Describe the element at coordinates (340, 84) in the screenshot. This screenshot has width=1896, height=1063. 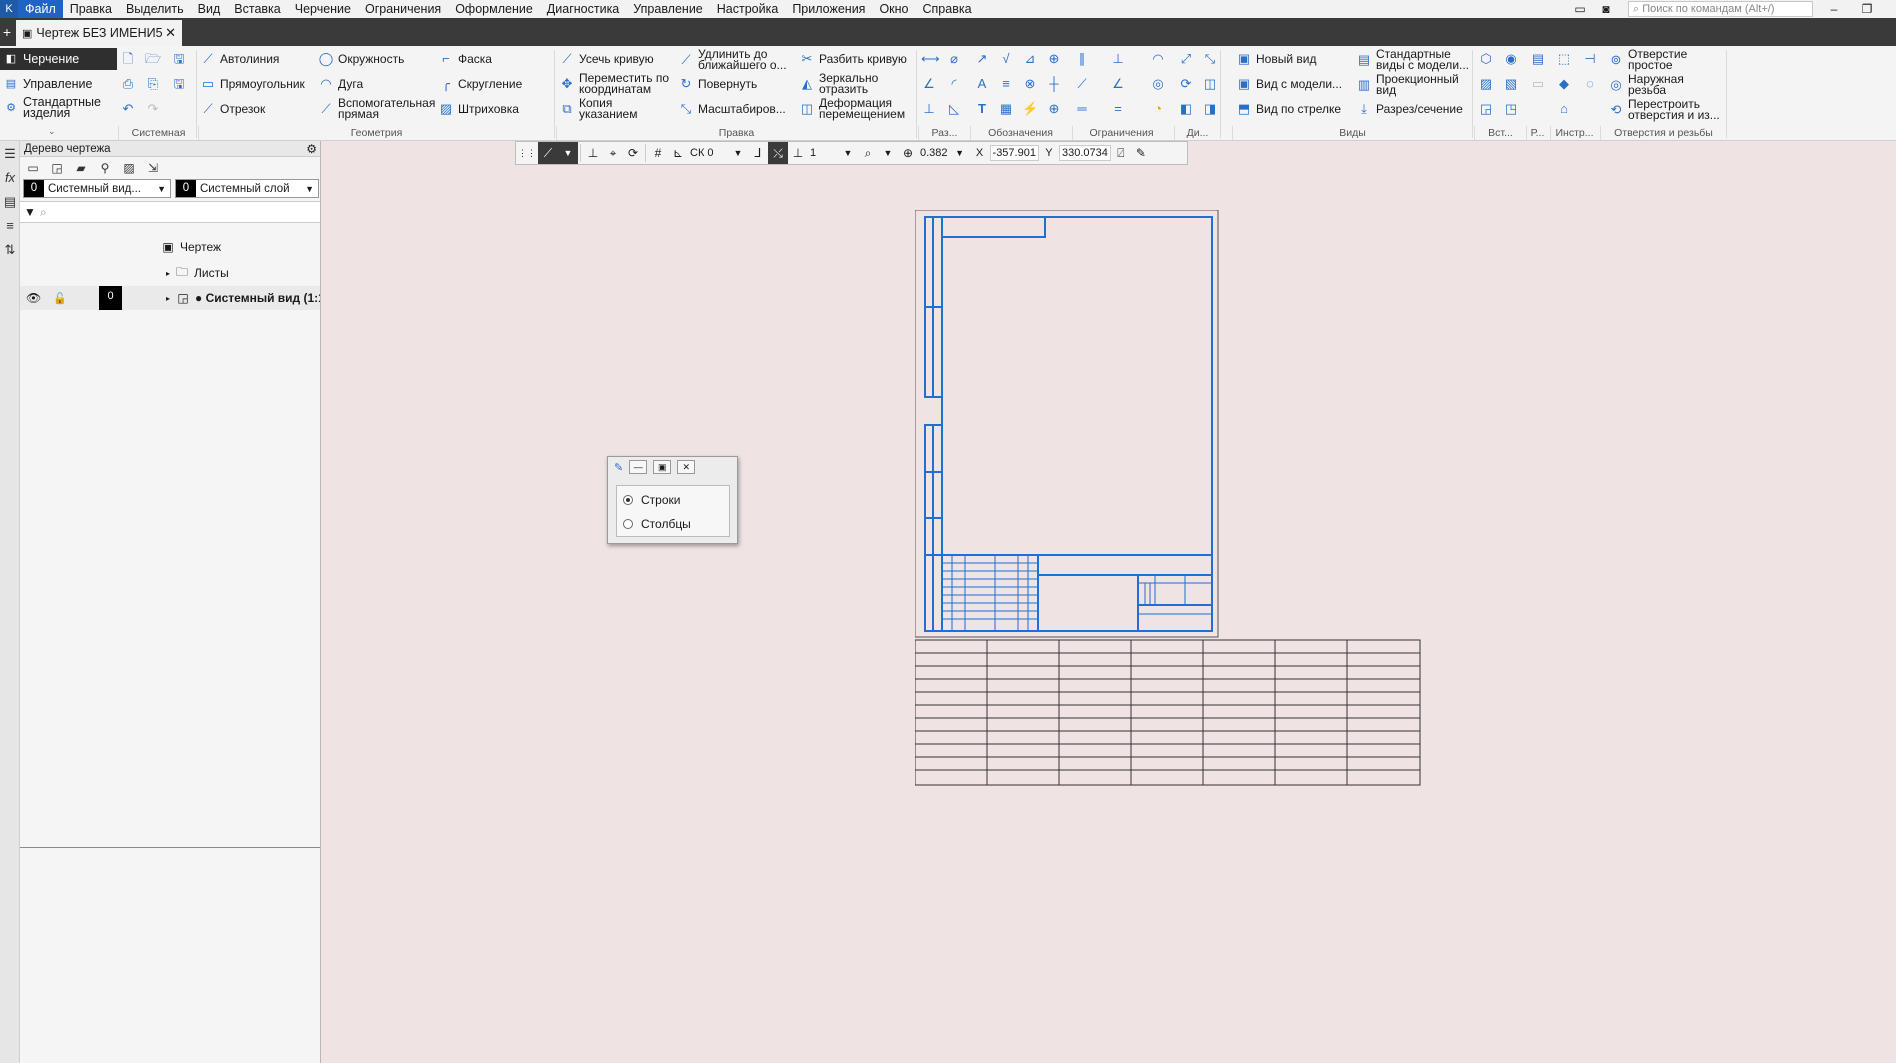
I see `arc-button: ◠ Дуга` at that location.